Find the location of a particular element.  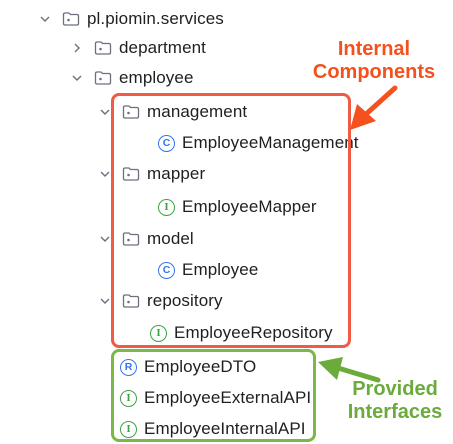

tree-node-root: pl.piomin.services is located at coordinates (131, 19).